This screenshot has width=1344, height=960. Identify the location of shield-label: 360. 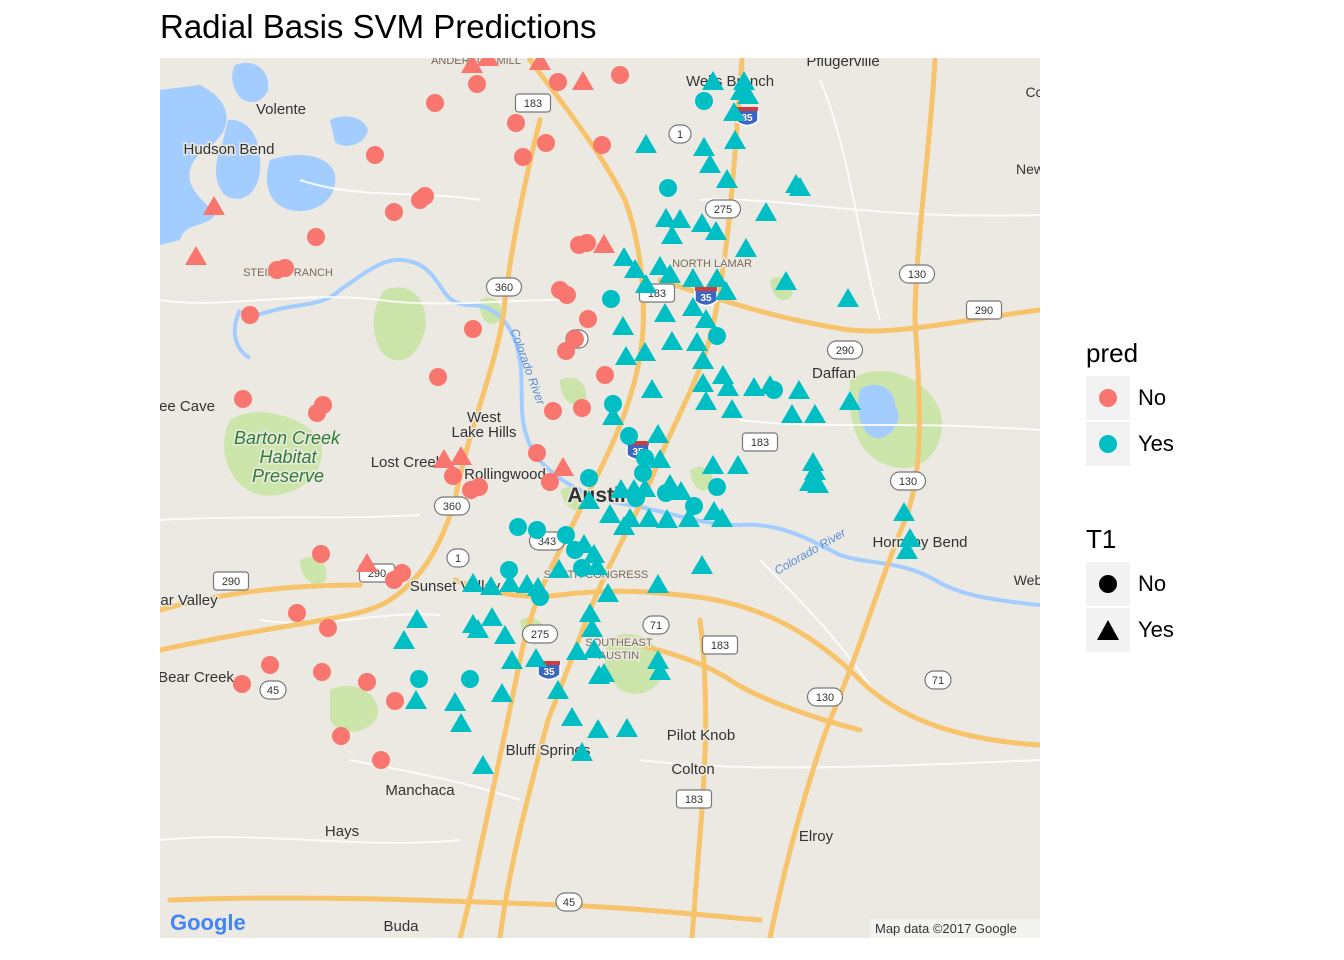
(504, 288).